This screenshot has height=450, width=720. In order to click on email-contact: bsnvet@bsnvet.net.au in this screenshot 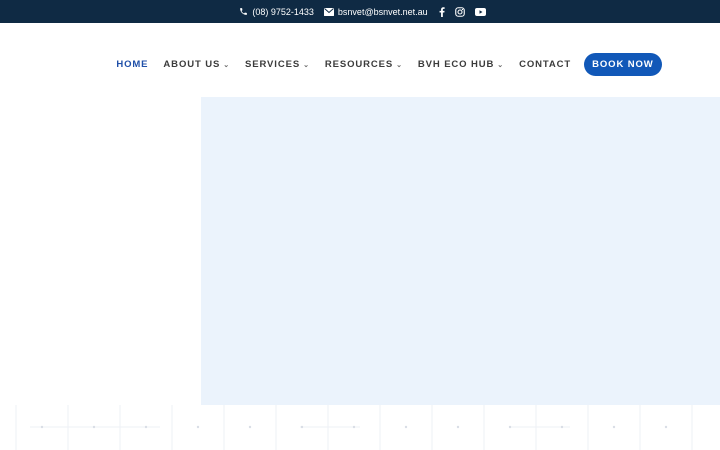, I will do `click(375, 12)`.